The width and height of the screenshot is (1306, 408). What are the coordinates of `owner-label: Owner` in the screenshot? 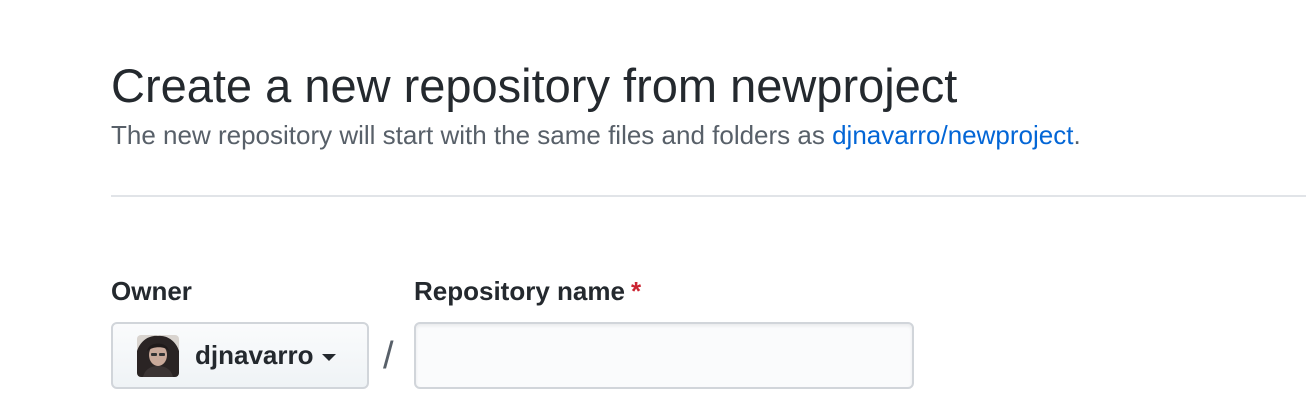 It's located at (151, 291).